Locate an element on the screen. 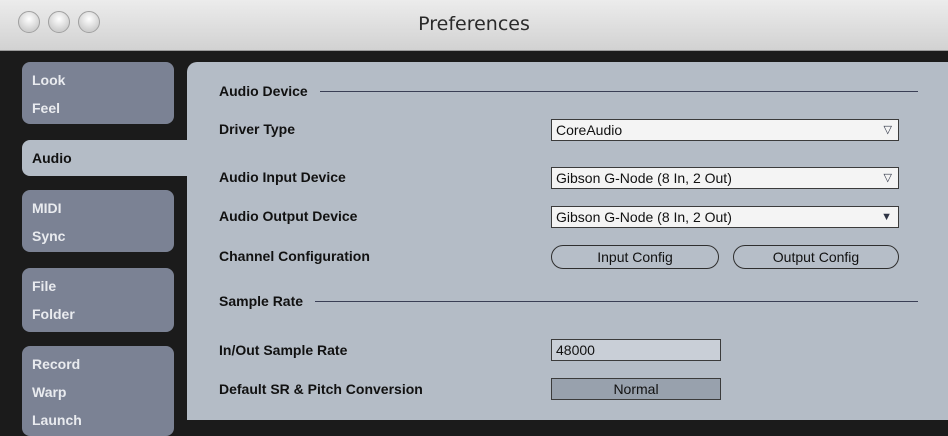 The width and height of the screenshot is (948, 436). audio-output-device-dropdown: Gibson G-Node (8 In, 2 Out) ▼ is located at coordinates (725, 217).